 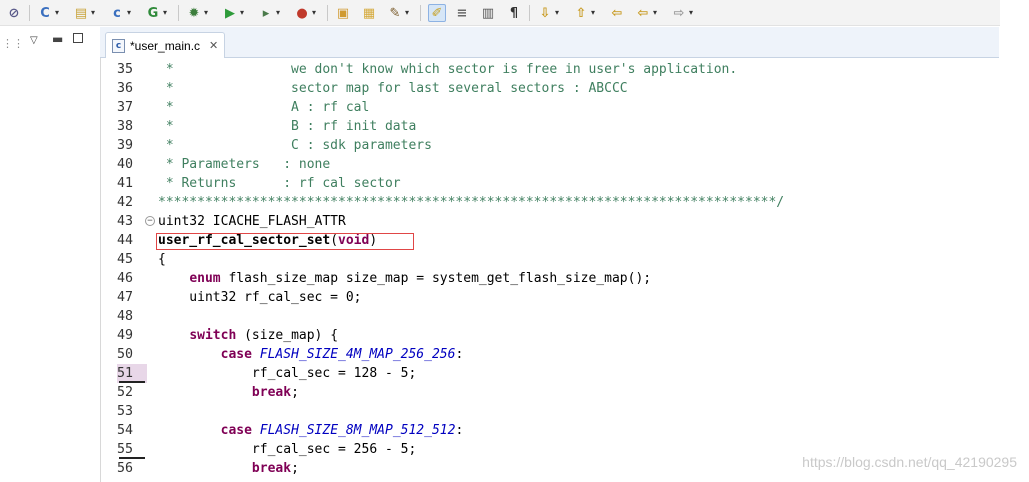 What do you see at coordinates (13, 43) in the screenshot?
I see `view-menu-icon: ⋮⋮` at bounding box center [13, 43].